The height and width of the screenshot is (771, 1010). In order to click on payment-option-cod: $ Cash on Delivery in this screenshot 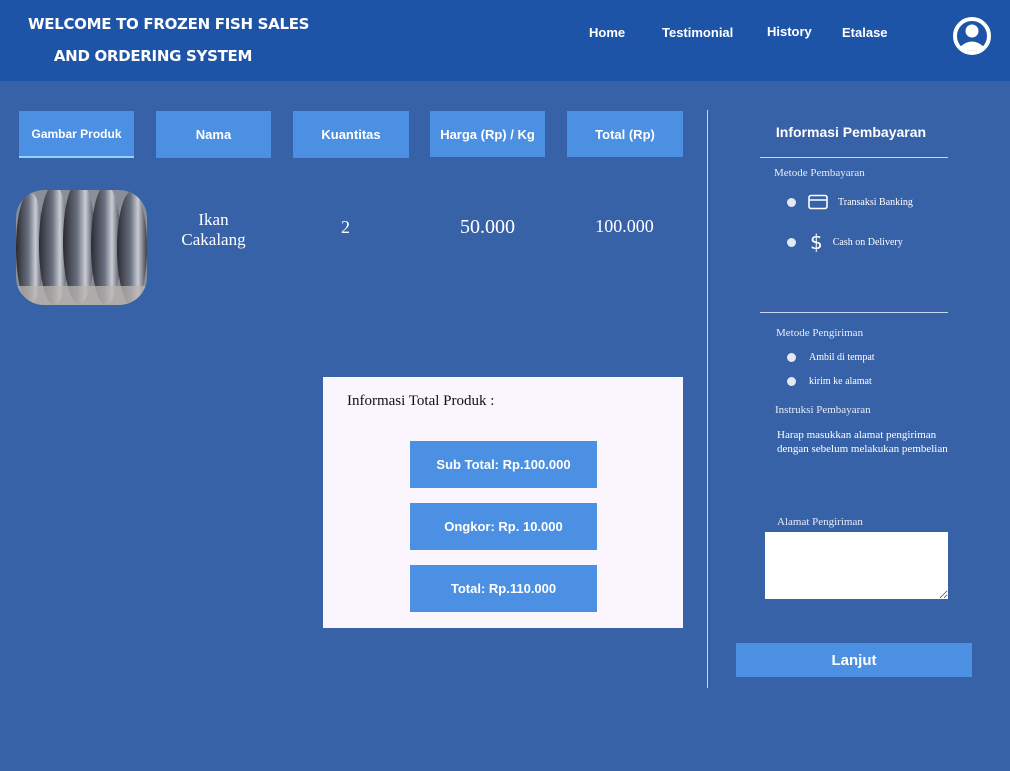, I will do `click(845, 242)`.